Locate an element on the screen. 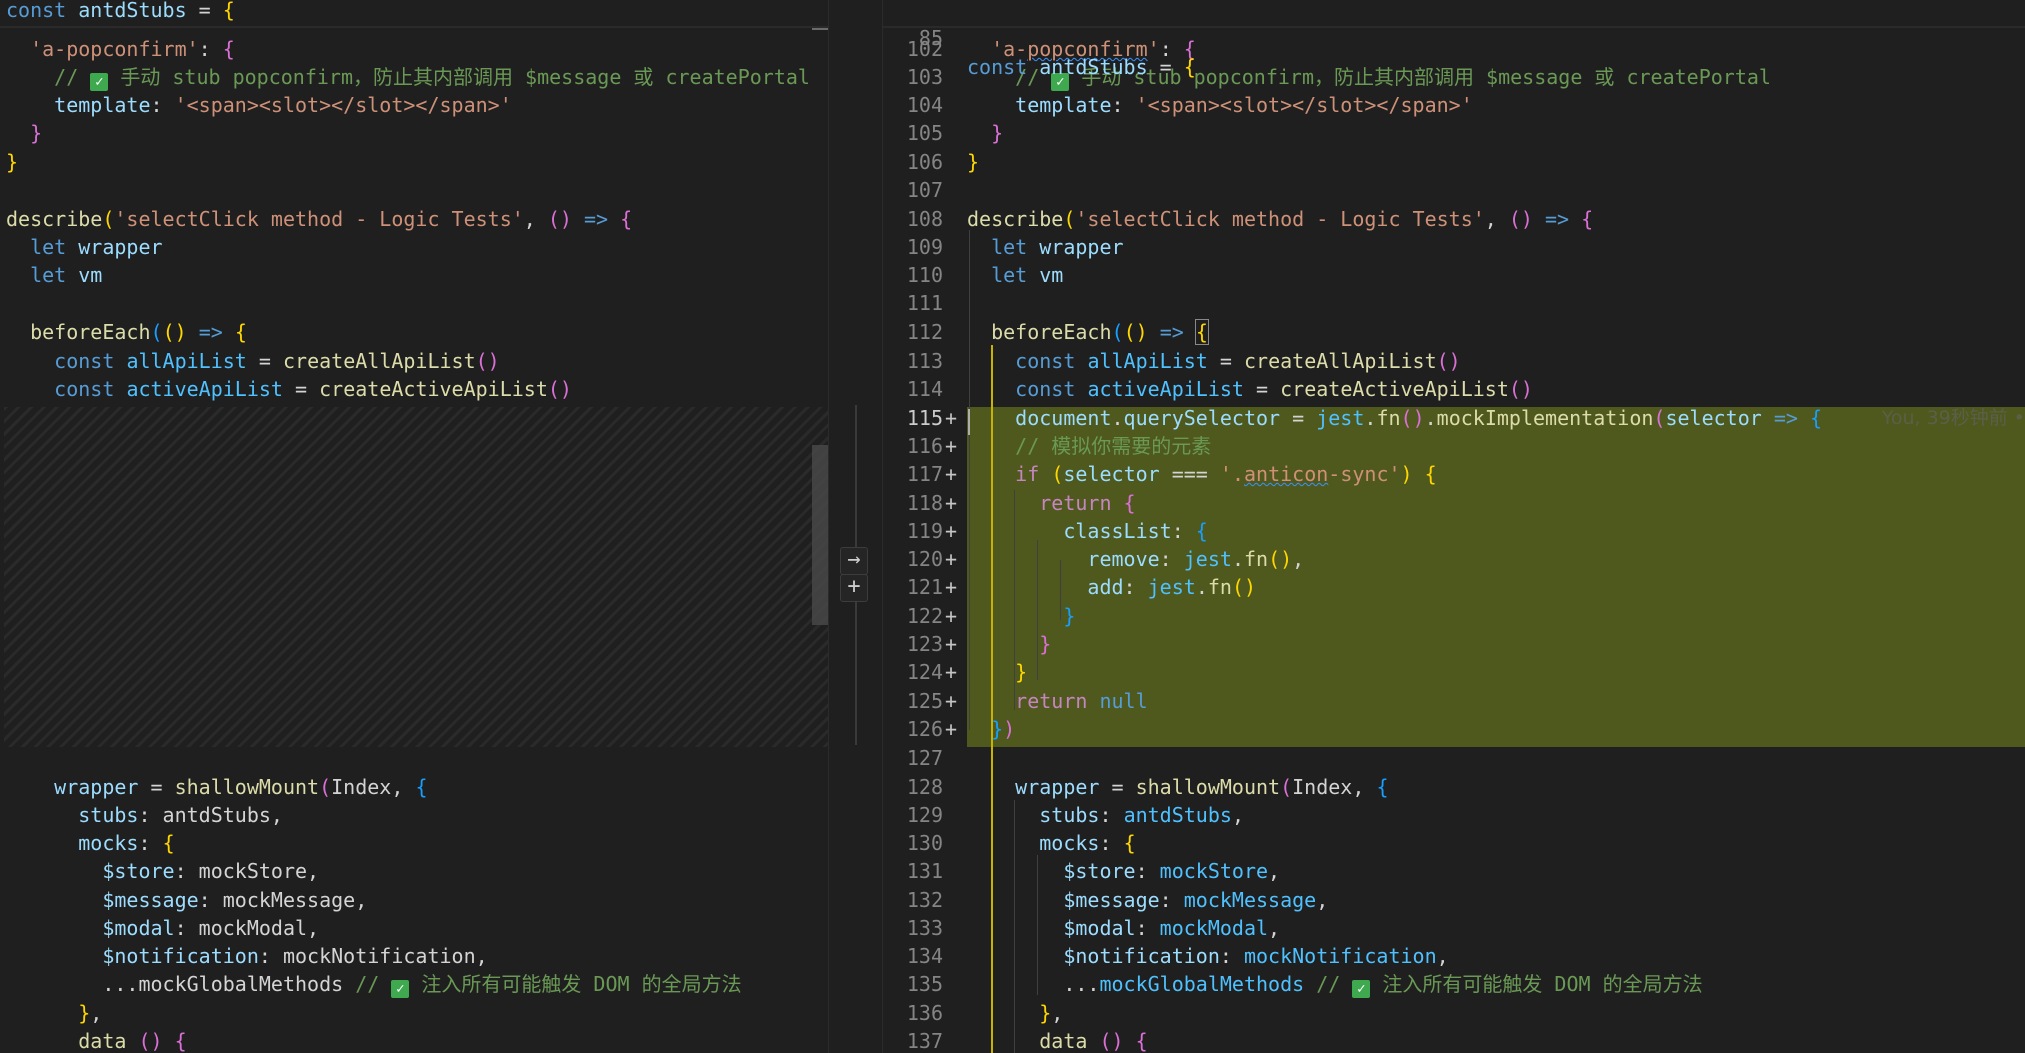 The image size is (2025, 1053). added-code-line: 122 + } is located at coordinates (1454, 616).